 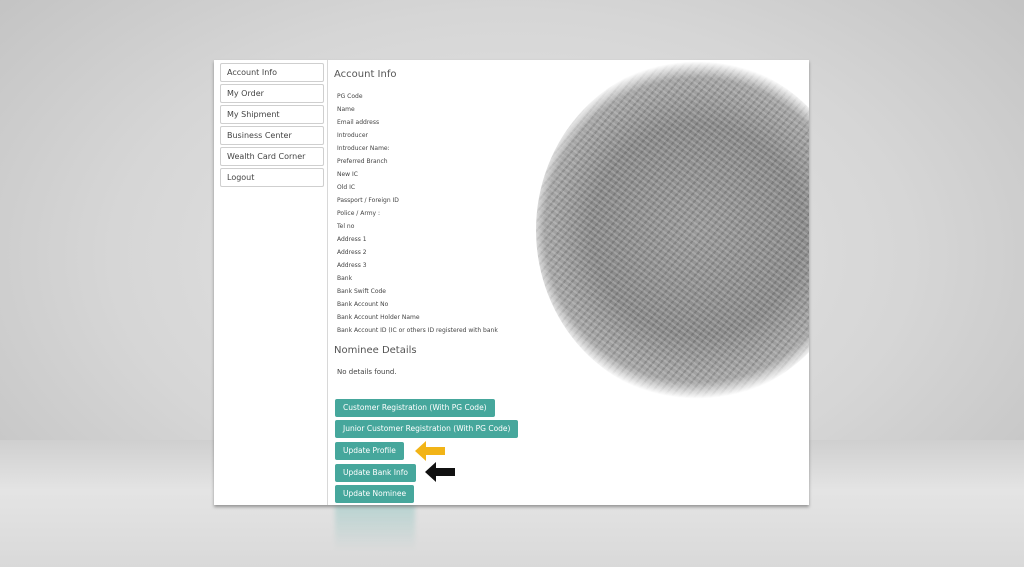 I want to click on field-label-tel: Tel no, so click(x=346, y=226).